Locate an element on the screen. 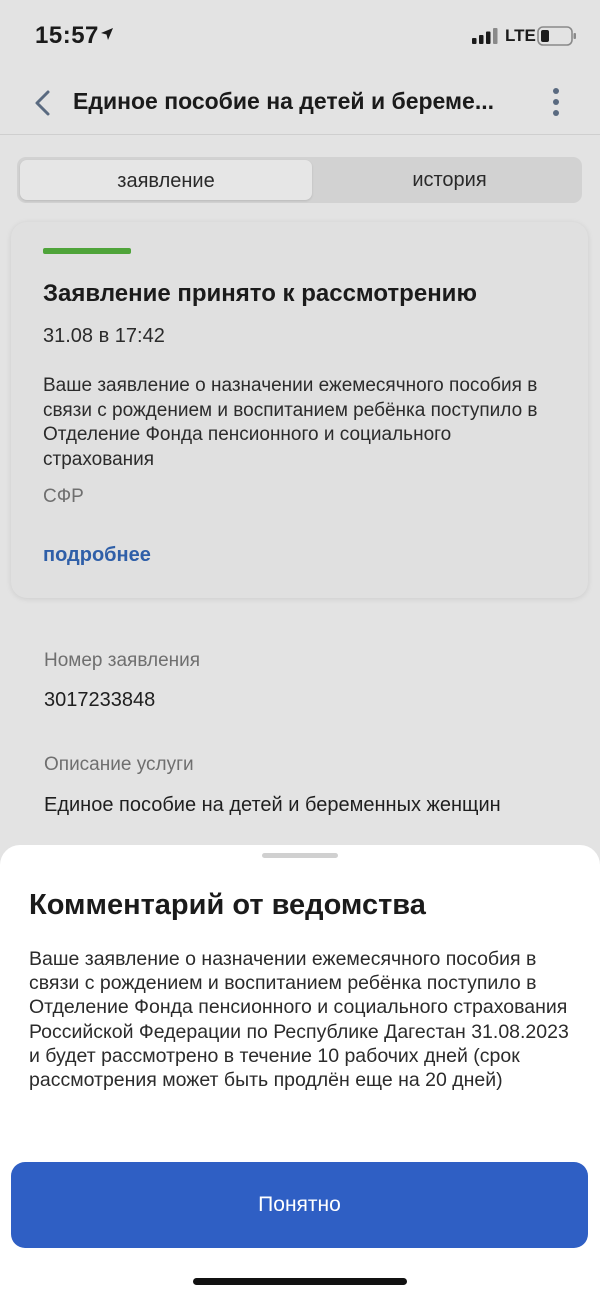  home-indicator is located at coordinates (300, 1281).